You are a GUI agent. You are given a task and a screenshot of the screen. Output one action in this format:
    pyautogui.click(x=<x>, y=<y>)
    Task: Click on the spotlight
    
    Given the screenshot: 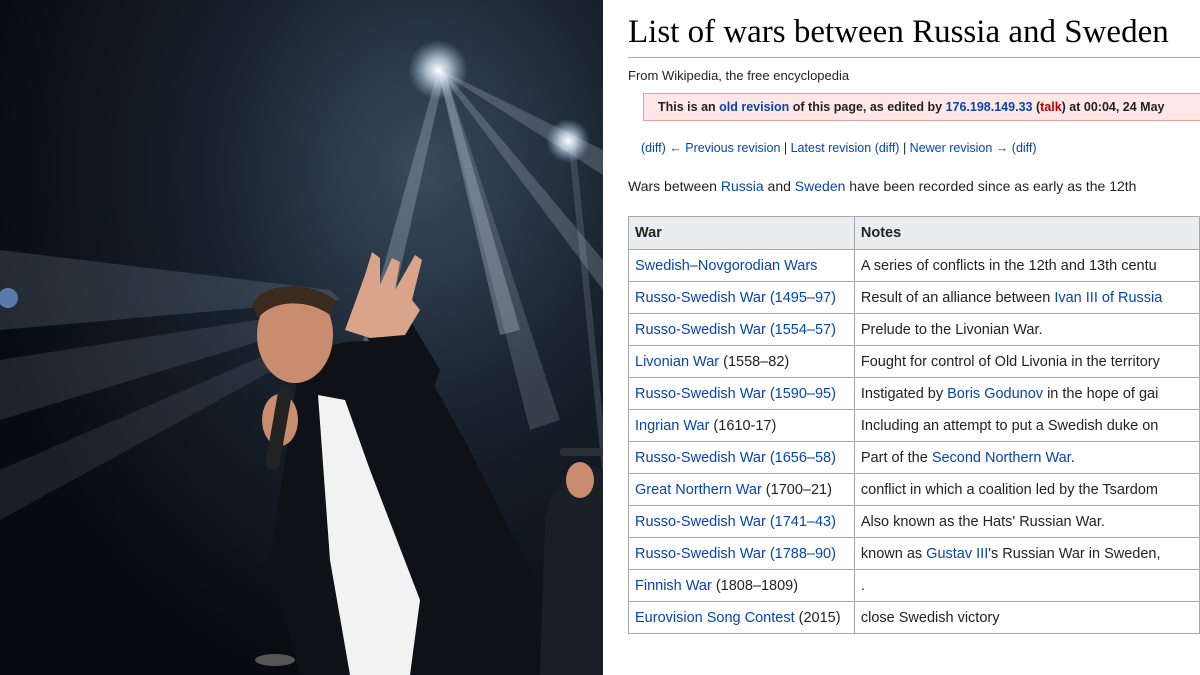 What is the action you would take?
    pyautogui.click(x=568, y=141)
    